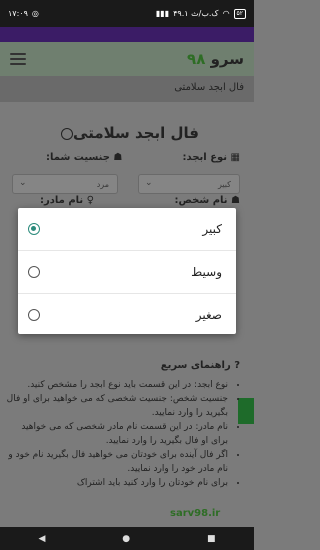  I want to click on status-time: ۱۷:۰۹, so click(18, 13).